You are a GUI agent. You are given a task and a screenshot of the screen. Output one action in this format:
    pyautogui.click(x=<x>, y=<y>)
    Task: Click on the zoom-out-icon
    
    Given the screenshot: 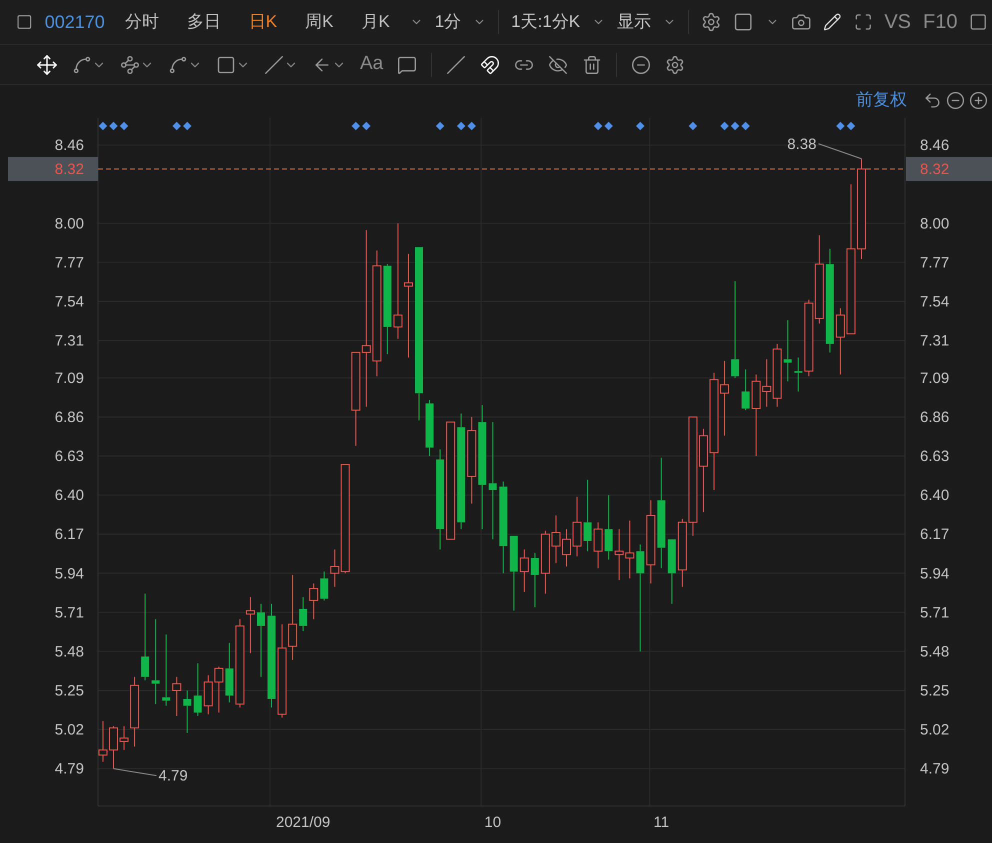 What is the action you would take?
    pyautogui.click(x=955, y=100)
    